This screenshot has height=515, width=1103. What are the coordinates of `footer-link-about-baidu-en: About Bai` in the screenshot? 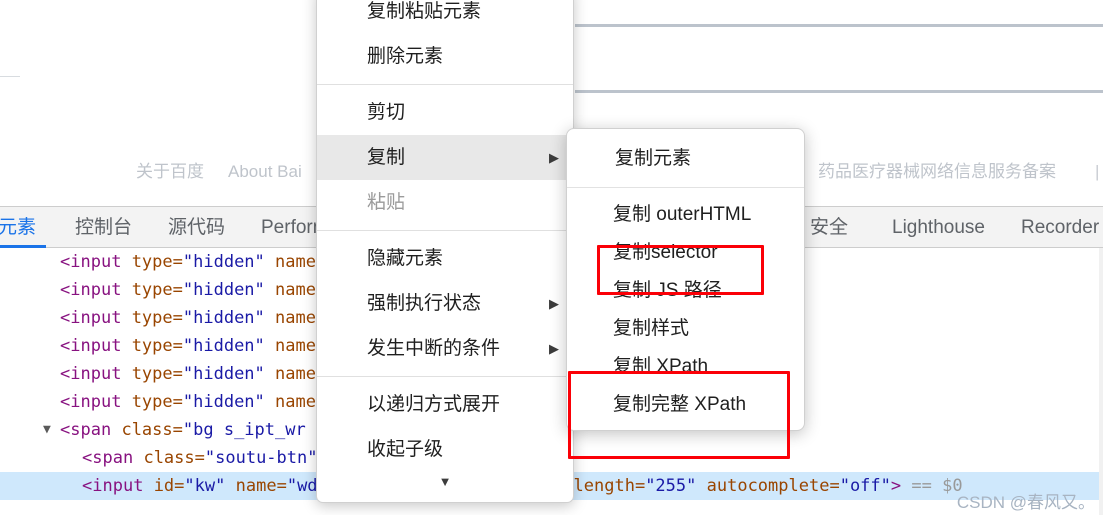 It's located at (265, 172).